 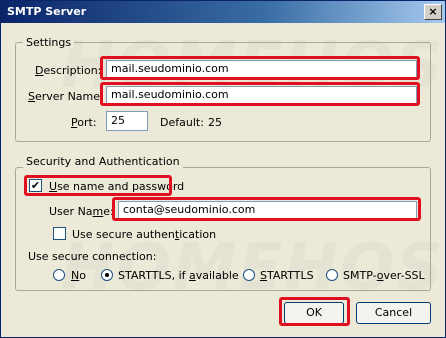 What do you see at coordinates (215, 122) in the screenshot?
I see `default-port-value: 25` at bounding box center [215, 122].